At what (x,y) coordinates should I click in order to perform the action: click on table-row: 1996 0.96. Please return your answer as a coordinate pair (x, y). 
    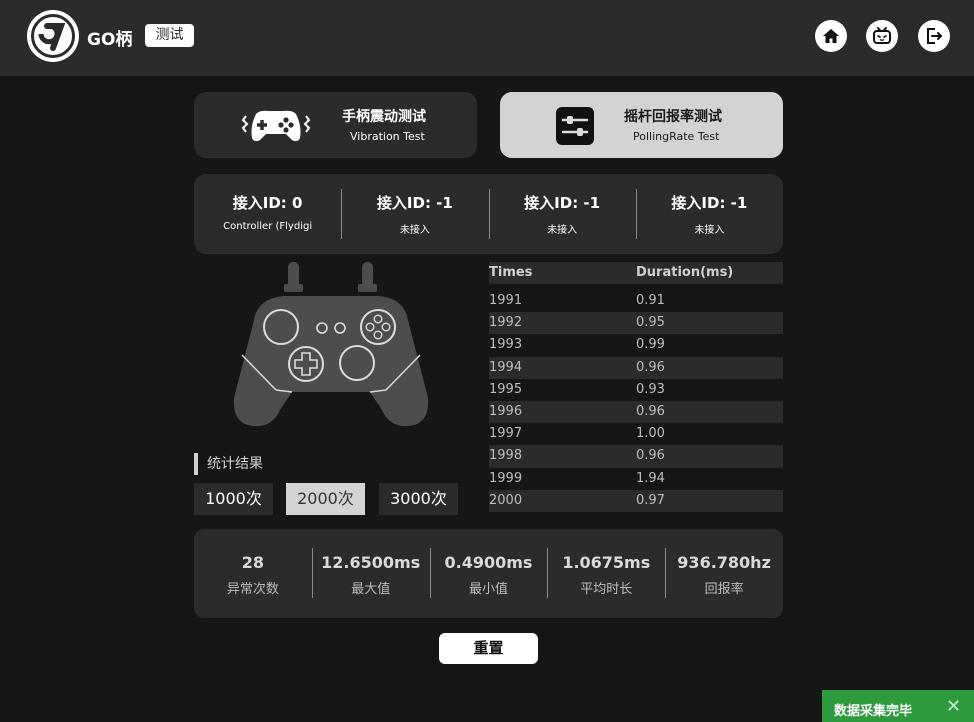
    Looking at the image, I should click on (636, 412).